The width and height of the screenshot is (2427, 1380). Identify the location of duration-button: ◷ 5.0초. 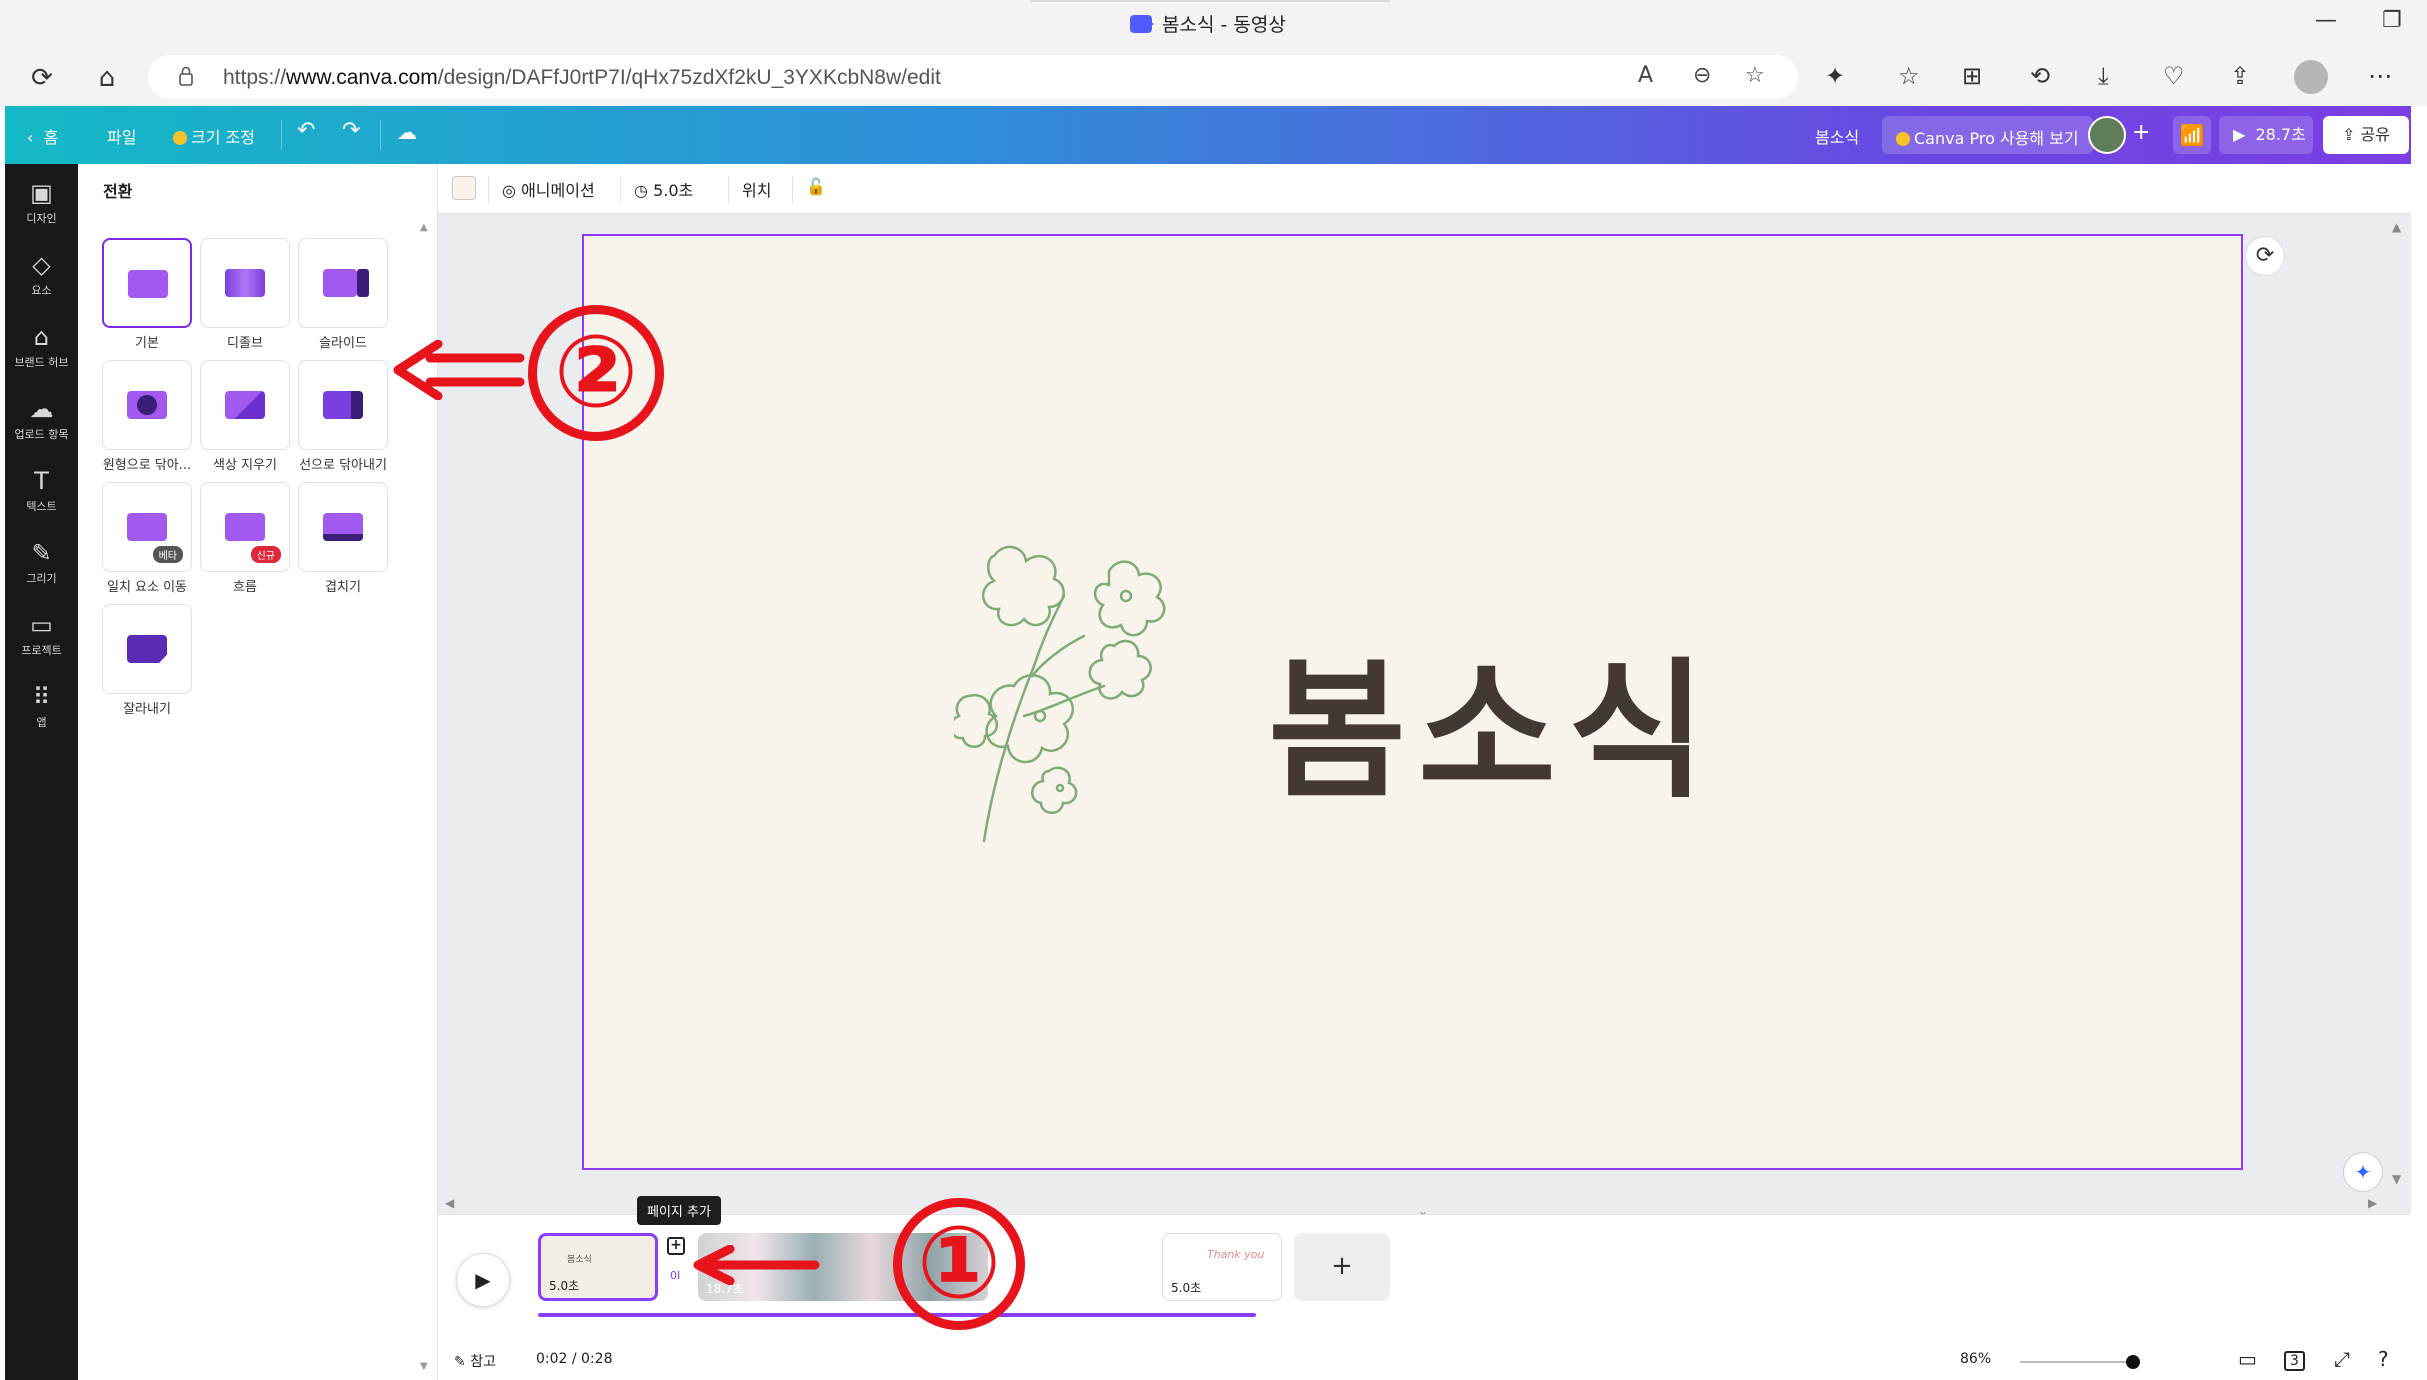
(663, 189).